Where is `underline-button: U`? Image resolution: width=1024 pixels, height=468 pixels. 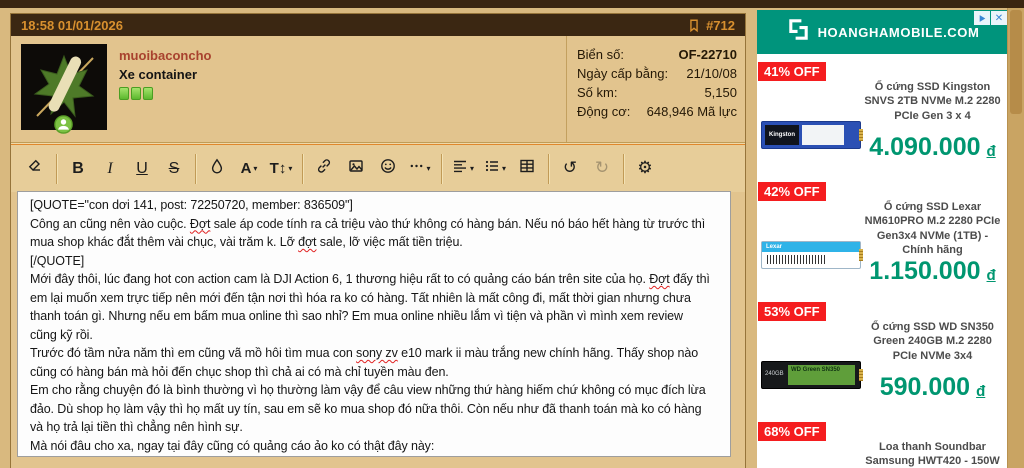
underline-button: U is located at coordinates (142, 169).